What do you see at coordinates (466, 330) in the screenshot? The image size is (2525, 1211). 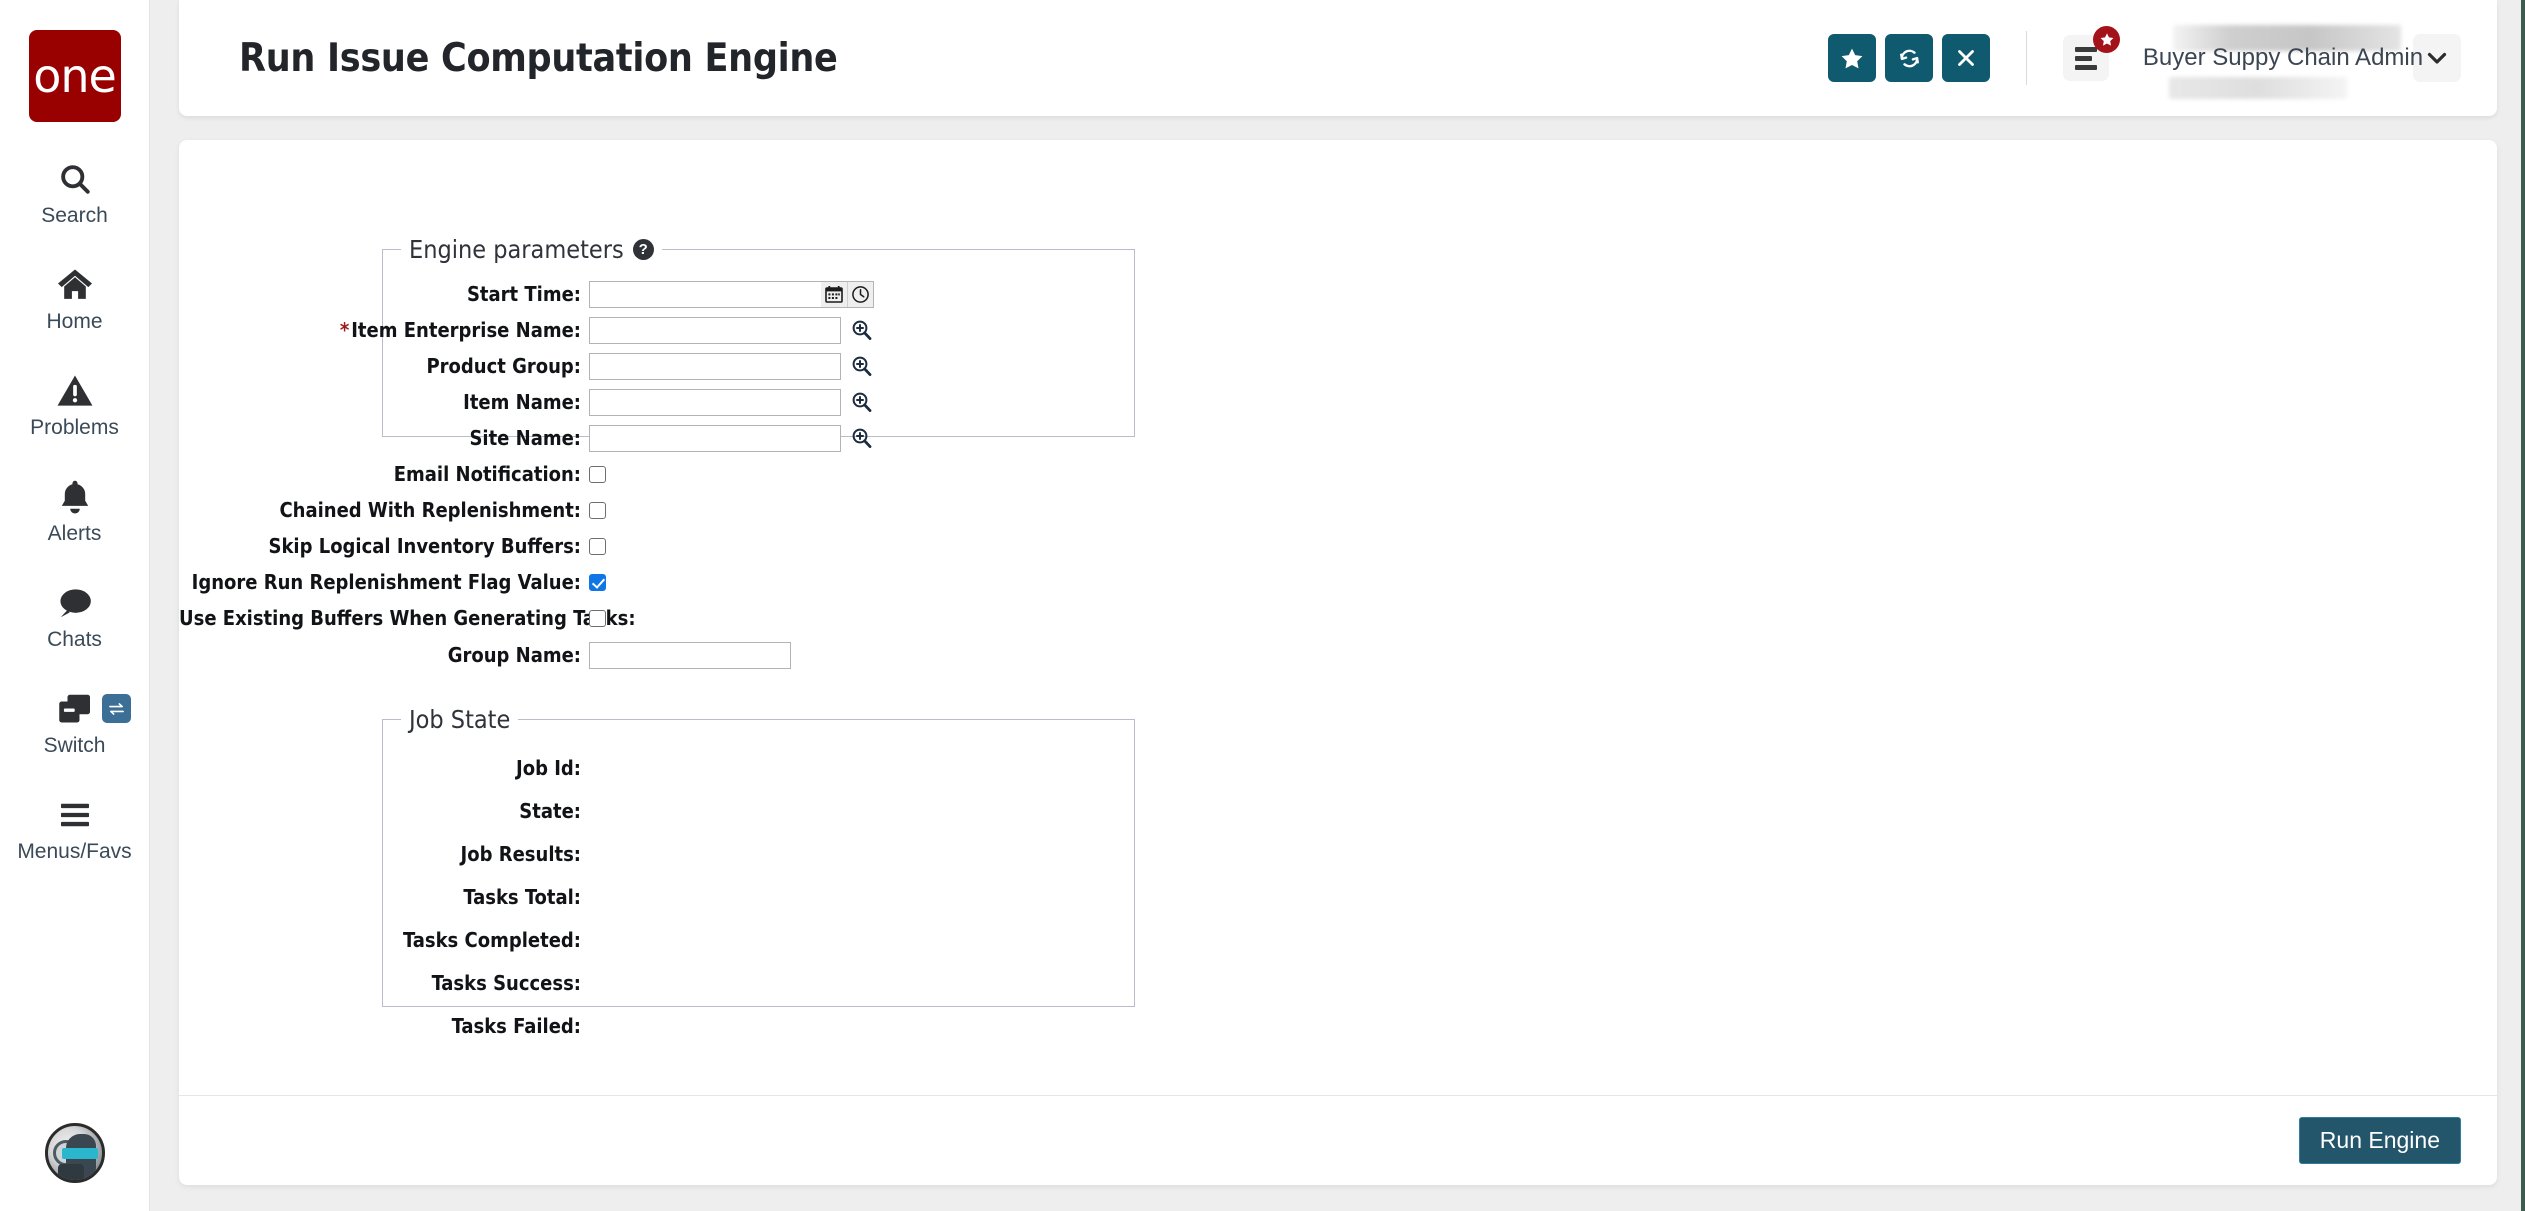 I see `label-item-enterprise-name-text: Item Enterprise Name:` at bounding box center [466, 330].